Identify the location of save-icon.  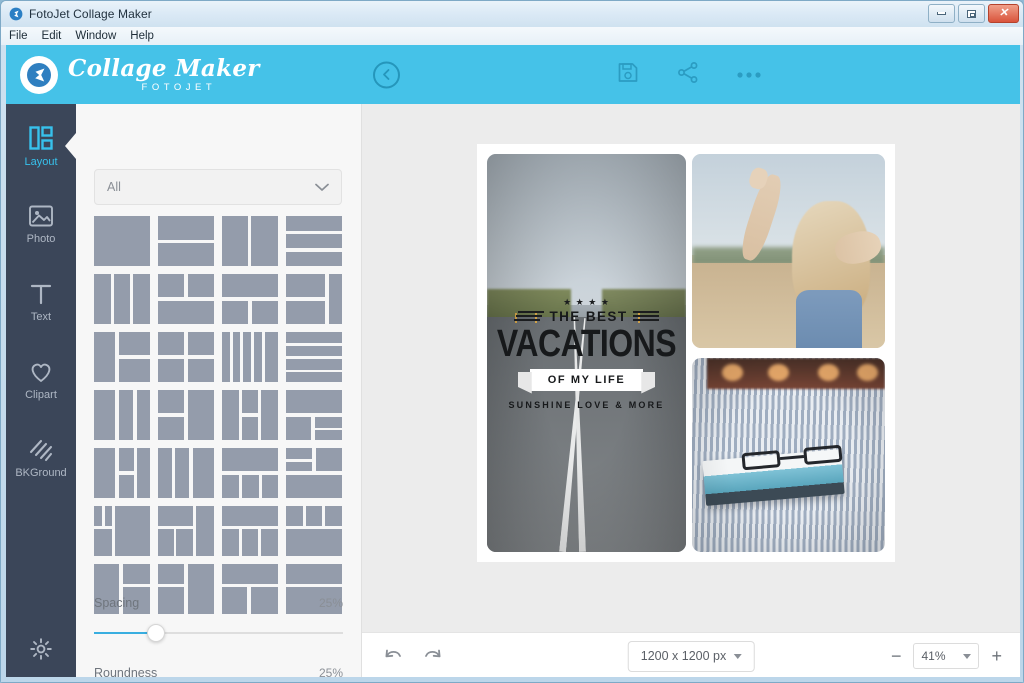
(628, 72).